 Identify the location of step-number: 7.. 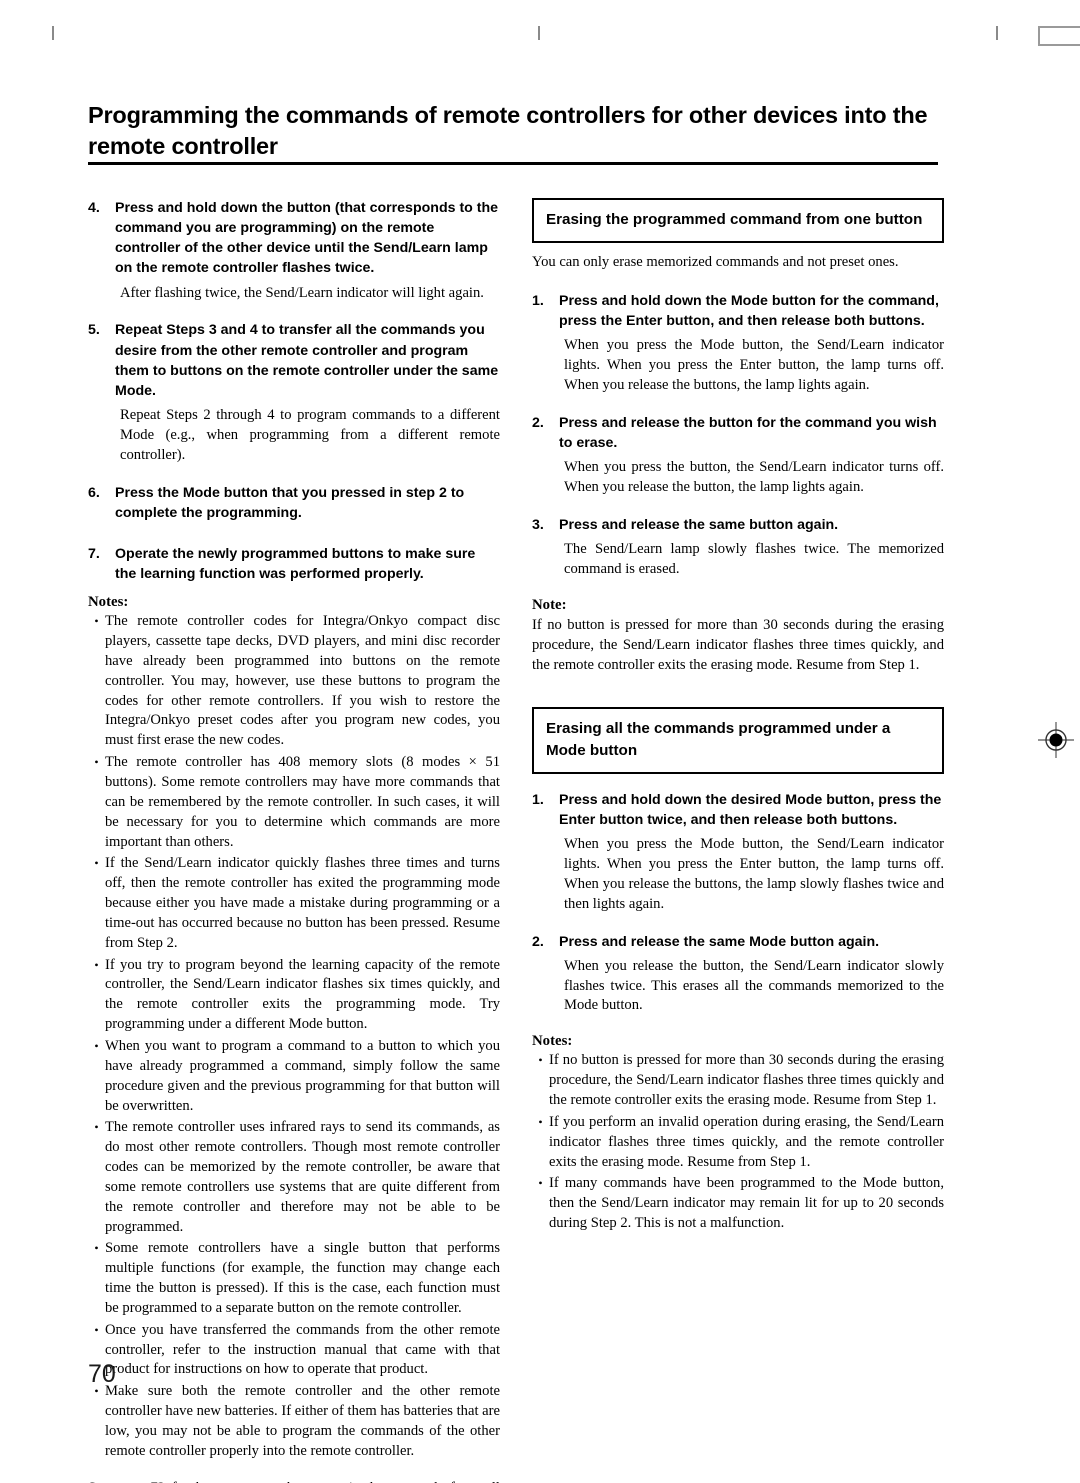
(94, 553).